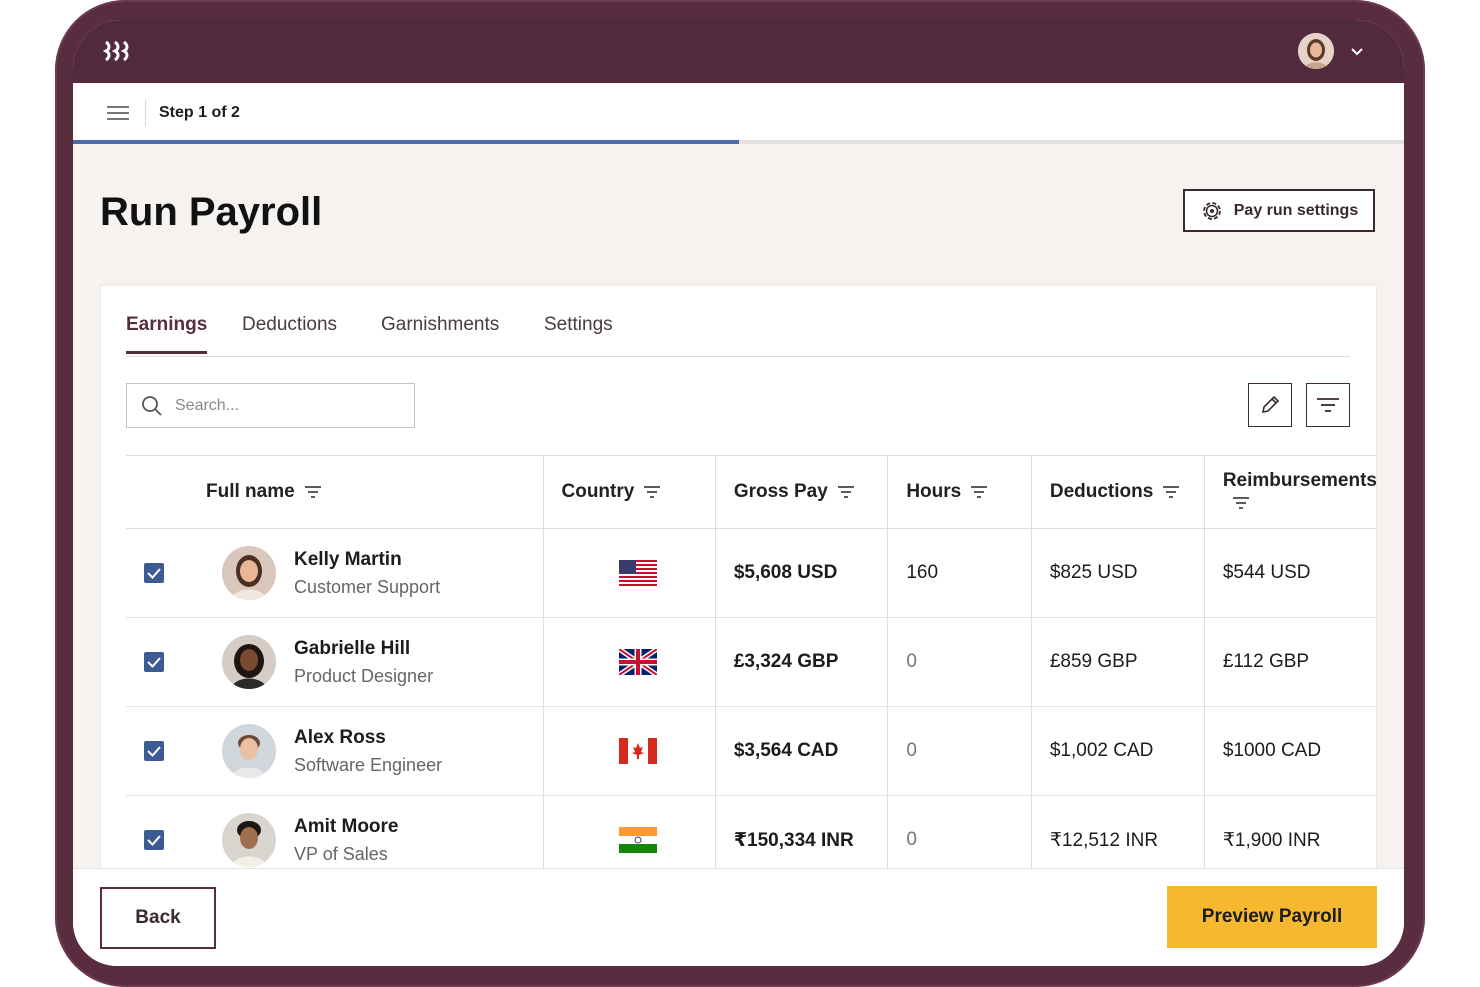 This screenshot has height=987, width=1480. I want to click on column-header-label: Reimbursements, so click(1299, 480).